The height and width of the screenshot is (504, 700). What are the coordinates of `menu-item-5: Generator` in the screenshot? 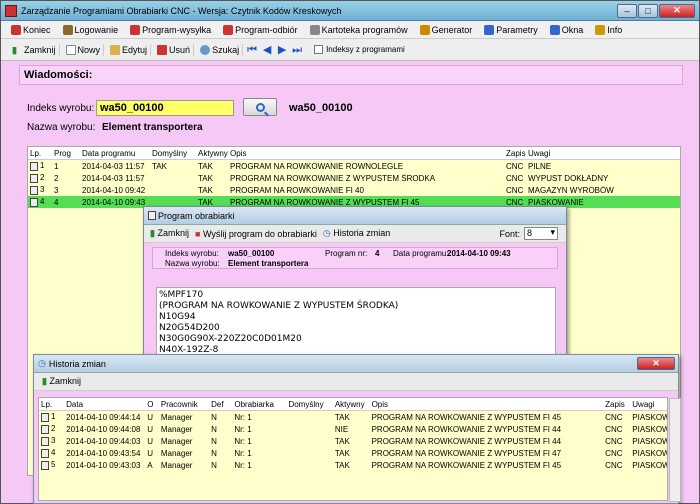 It's located at (446, 30).